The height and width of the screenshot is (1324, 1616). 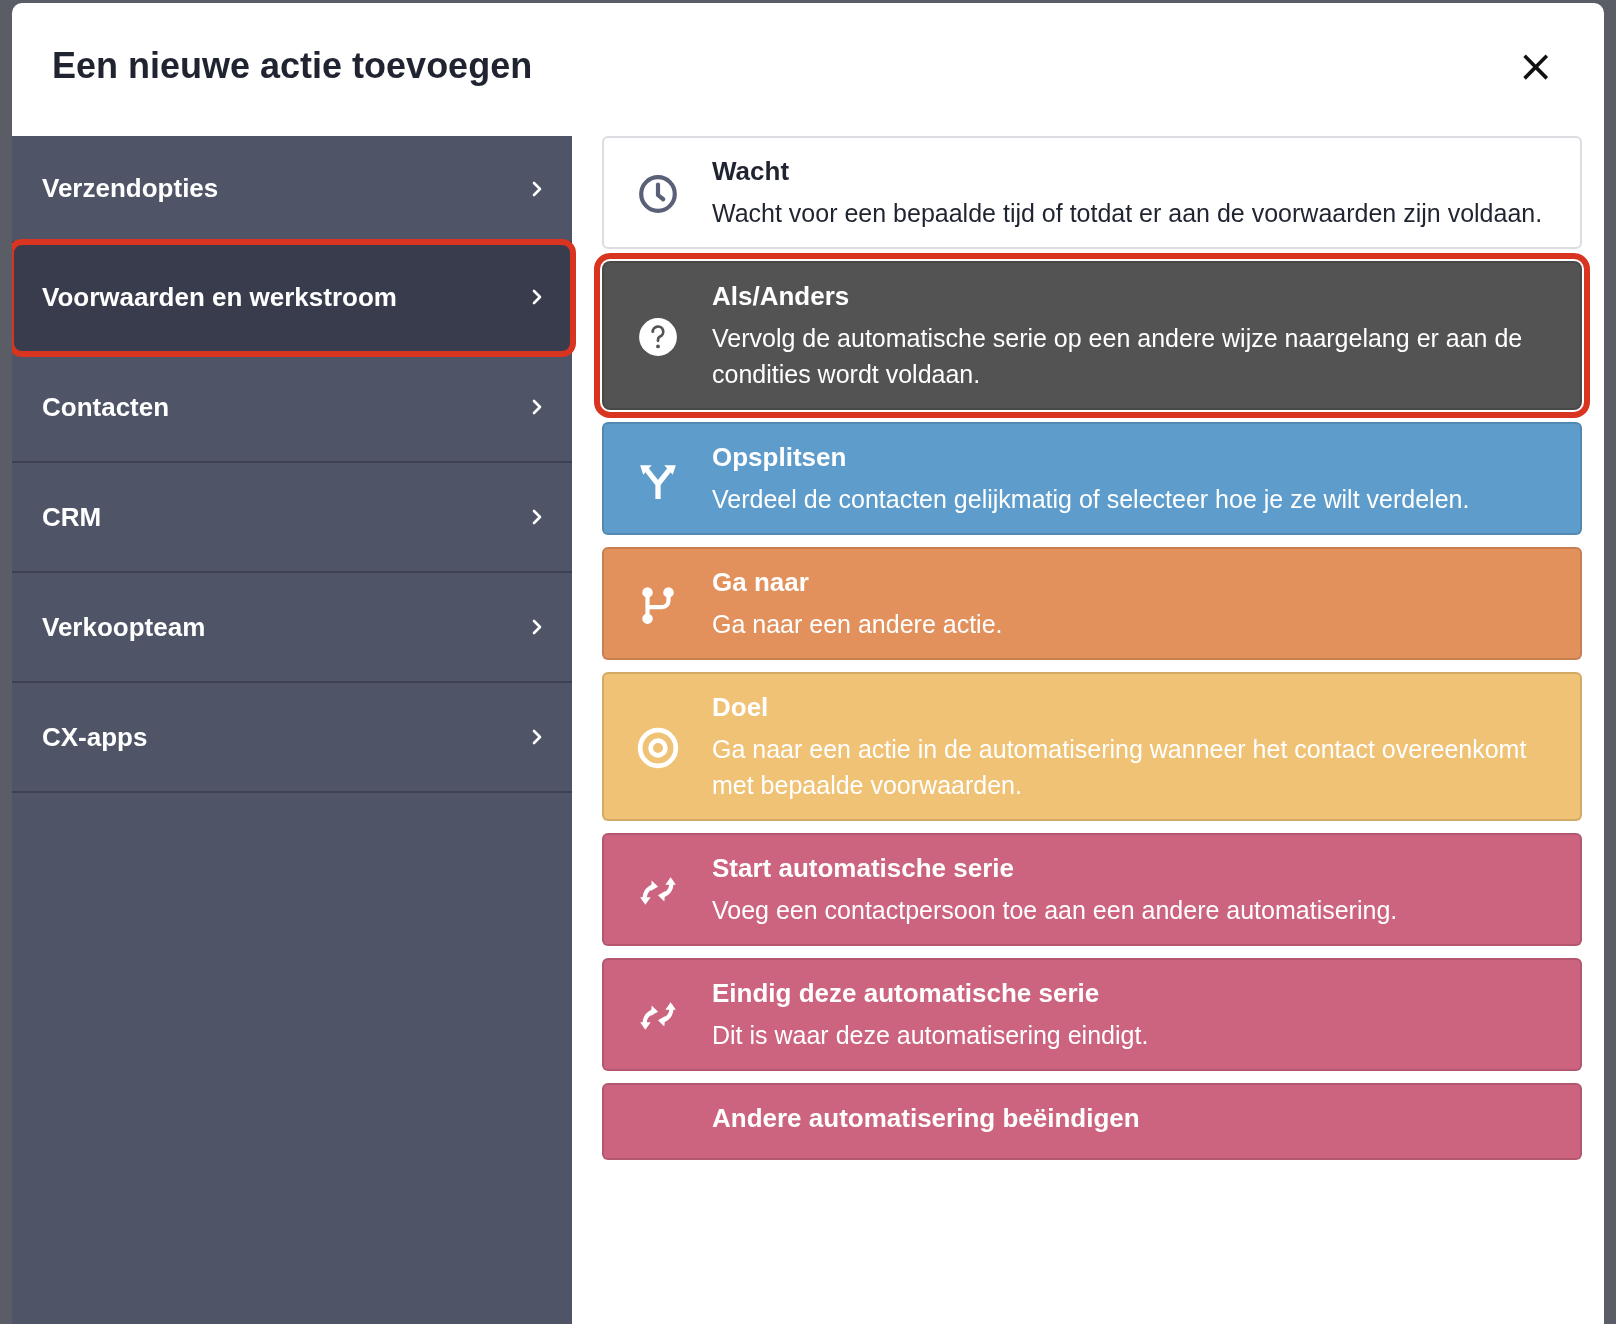 I want to click on action-title: Start automatische serie, so click(x=863, y=868).